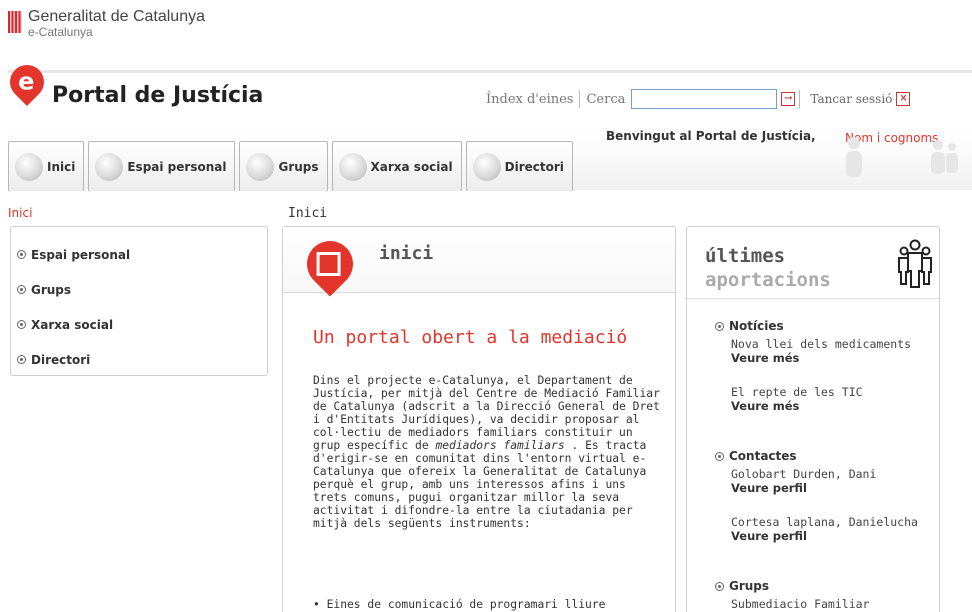 The width and height of the screenshot is (972, 612). I want to click on tab-directori: Directori, so click(519, 166).